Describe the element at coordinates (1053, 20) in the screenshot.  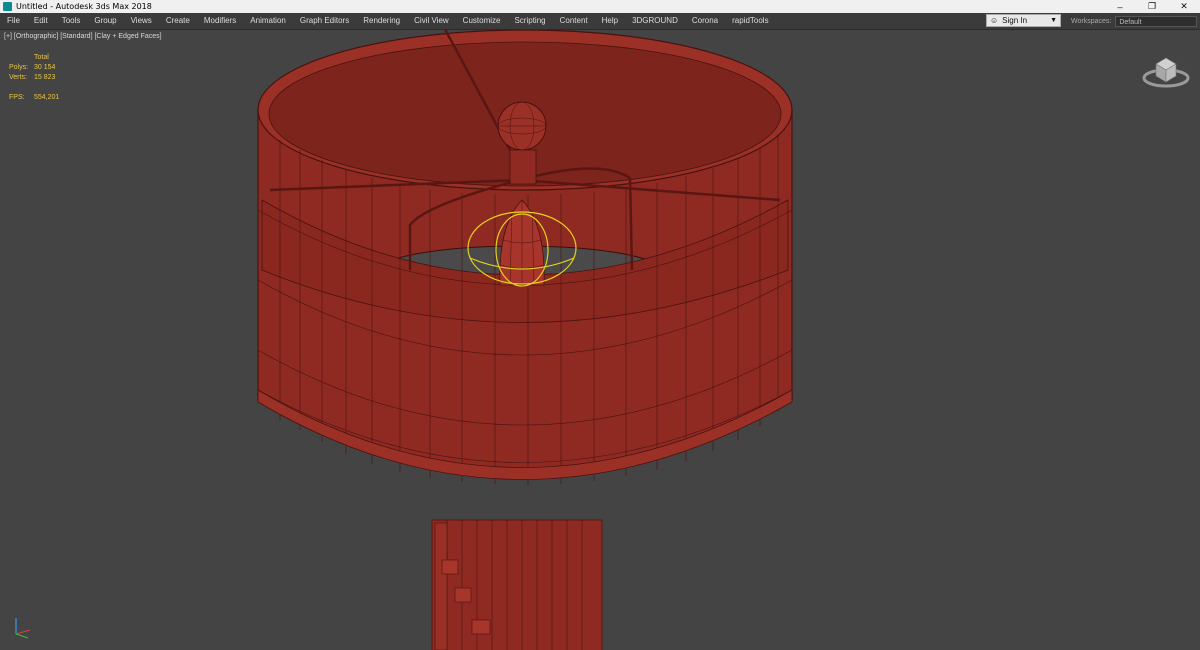
I see `chevron-down-icon: ▼` at that location.